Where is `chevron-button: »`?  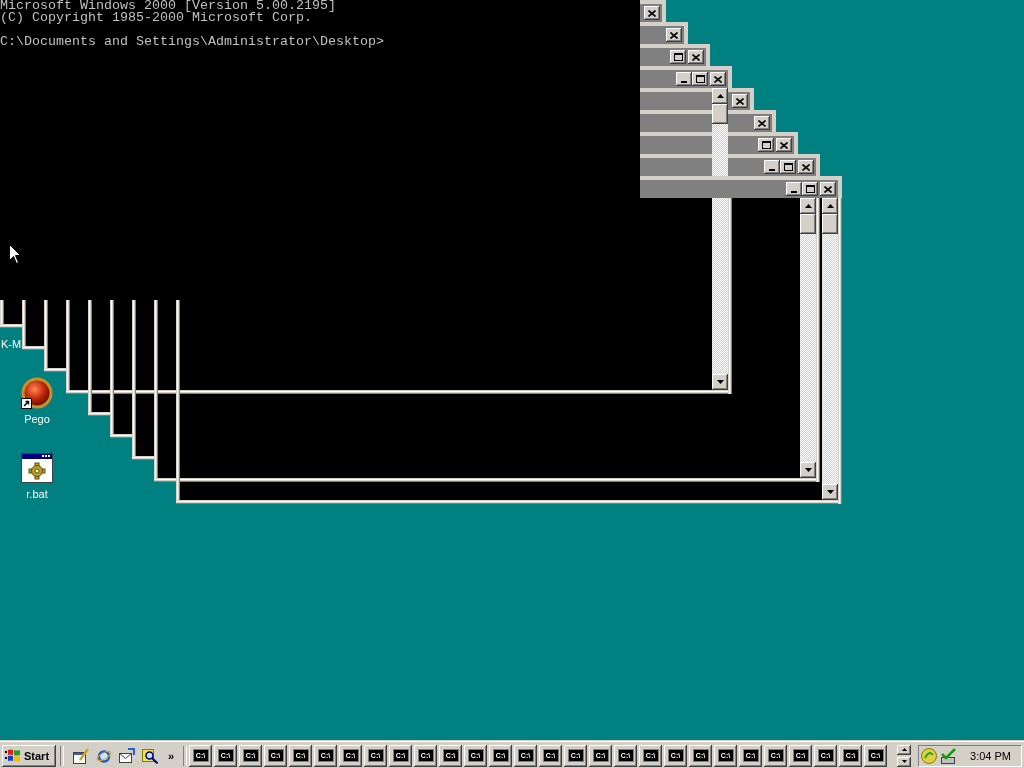 chevron-button: » is located at coordinates (171, 755).